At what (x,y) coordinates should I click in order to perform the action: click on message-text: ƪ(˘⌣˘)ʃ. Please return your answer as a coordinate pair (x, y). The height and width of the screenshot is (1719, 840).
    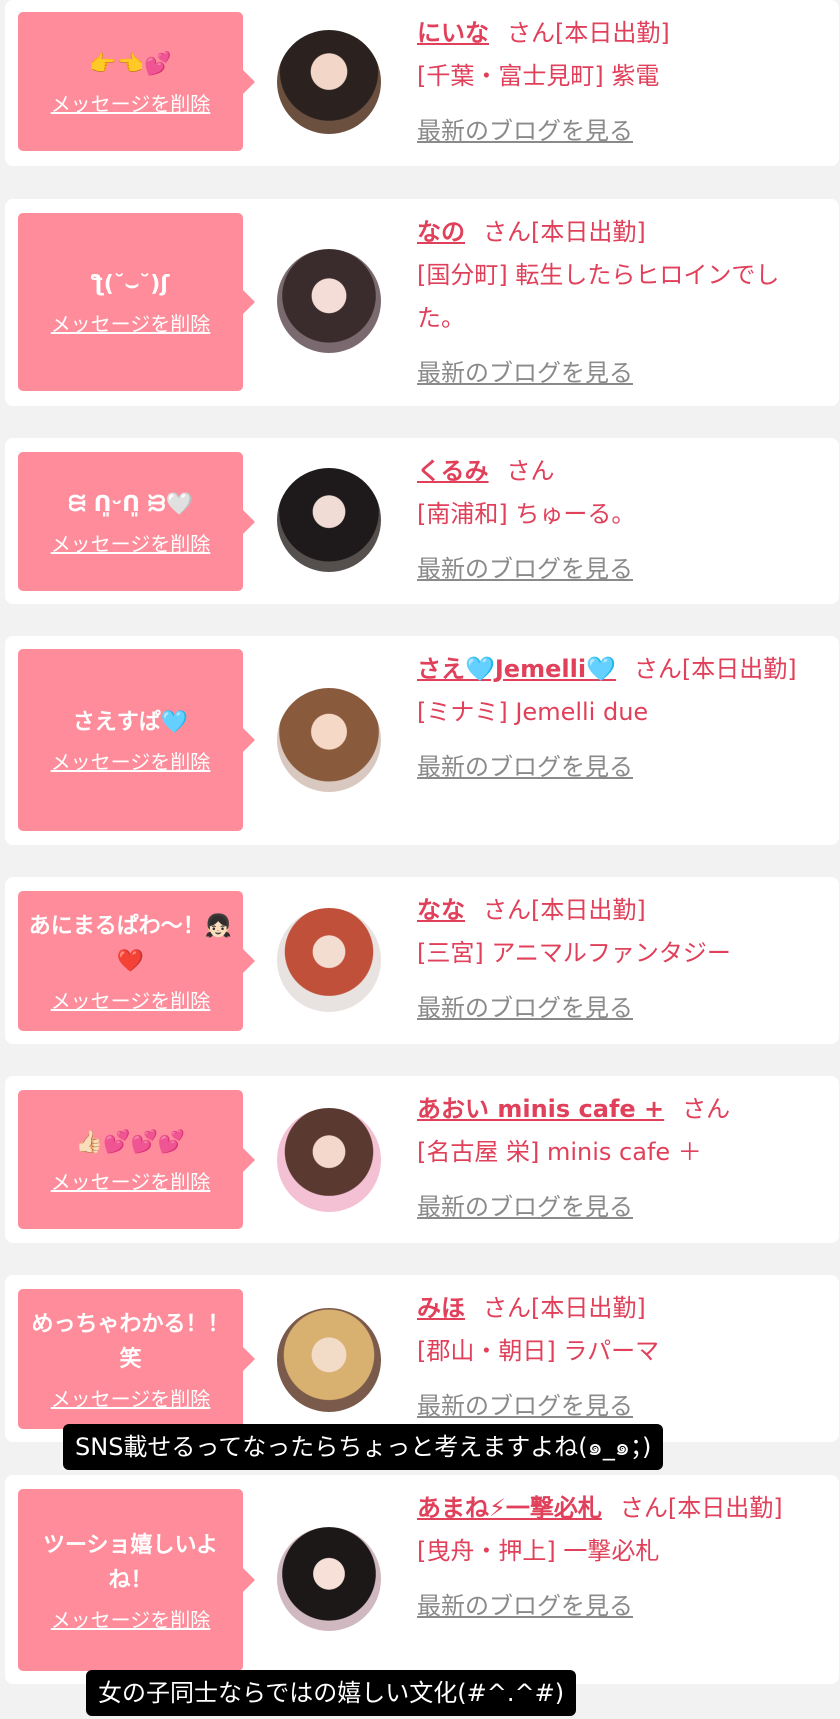
    Looking at the image, I should click on (130, 284).